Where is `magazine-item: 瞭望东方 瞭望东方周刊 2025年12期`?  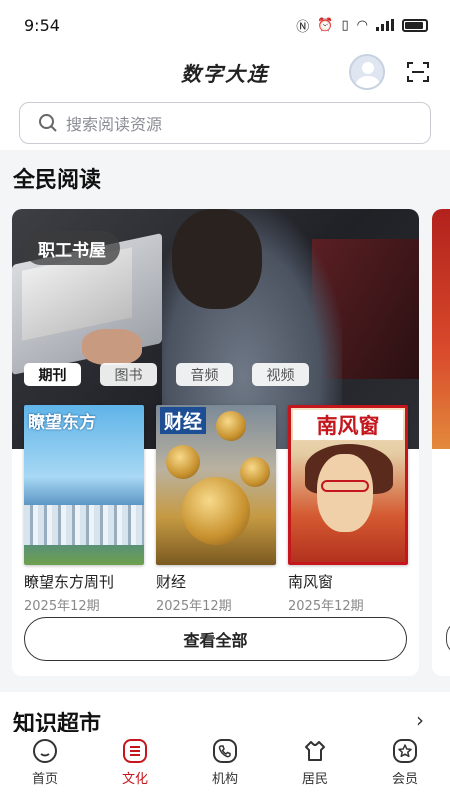 magazine-item: 瞭望东方 瞭望东方周刊 2025年12期 is located at coordinates (84, 509).